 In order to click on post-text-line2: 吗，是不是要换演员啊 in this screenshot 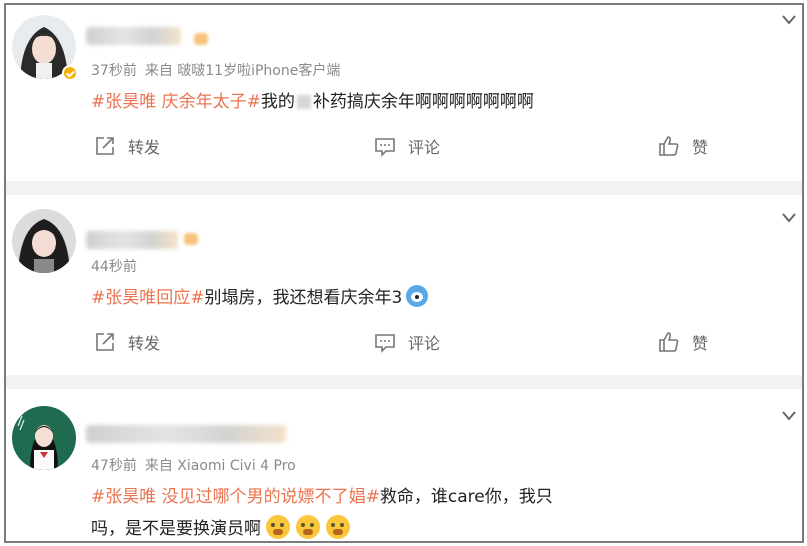, I will do `click(223, 526)`.